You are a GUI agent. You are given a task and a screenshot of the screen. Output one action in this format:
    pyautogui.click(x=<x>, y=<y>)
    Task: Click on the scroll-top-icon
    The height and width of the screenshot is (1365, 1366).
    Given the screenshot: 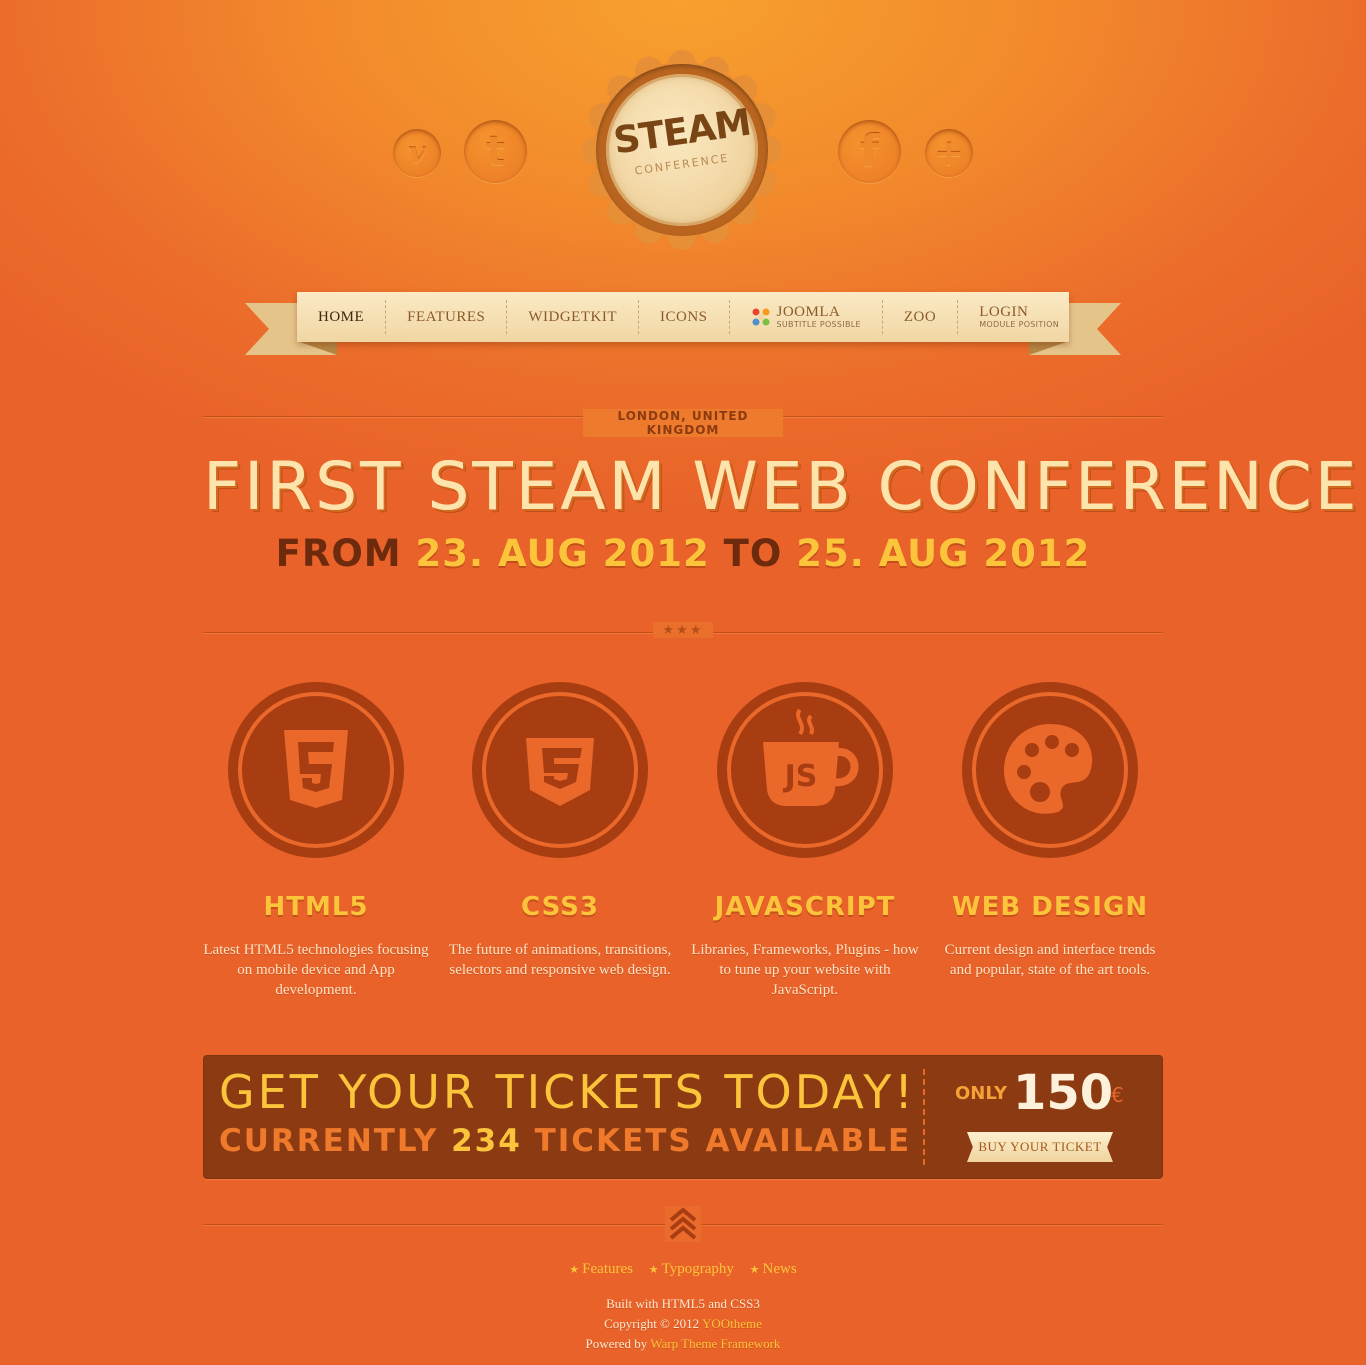 What is the action you would take?
    pyautogui.click(x=683, y=1224)
    